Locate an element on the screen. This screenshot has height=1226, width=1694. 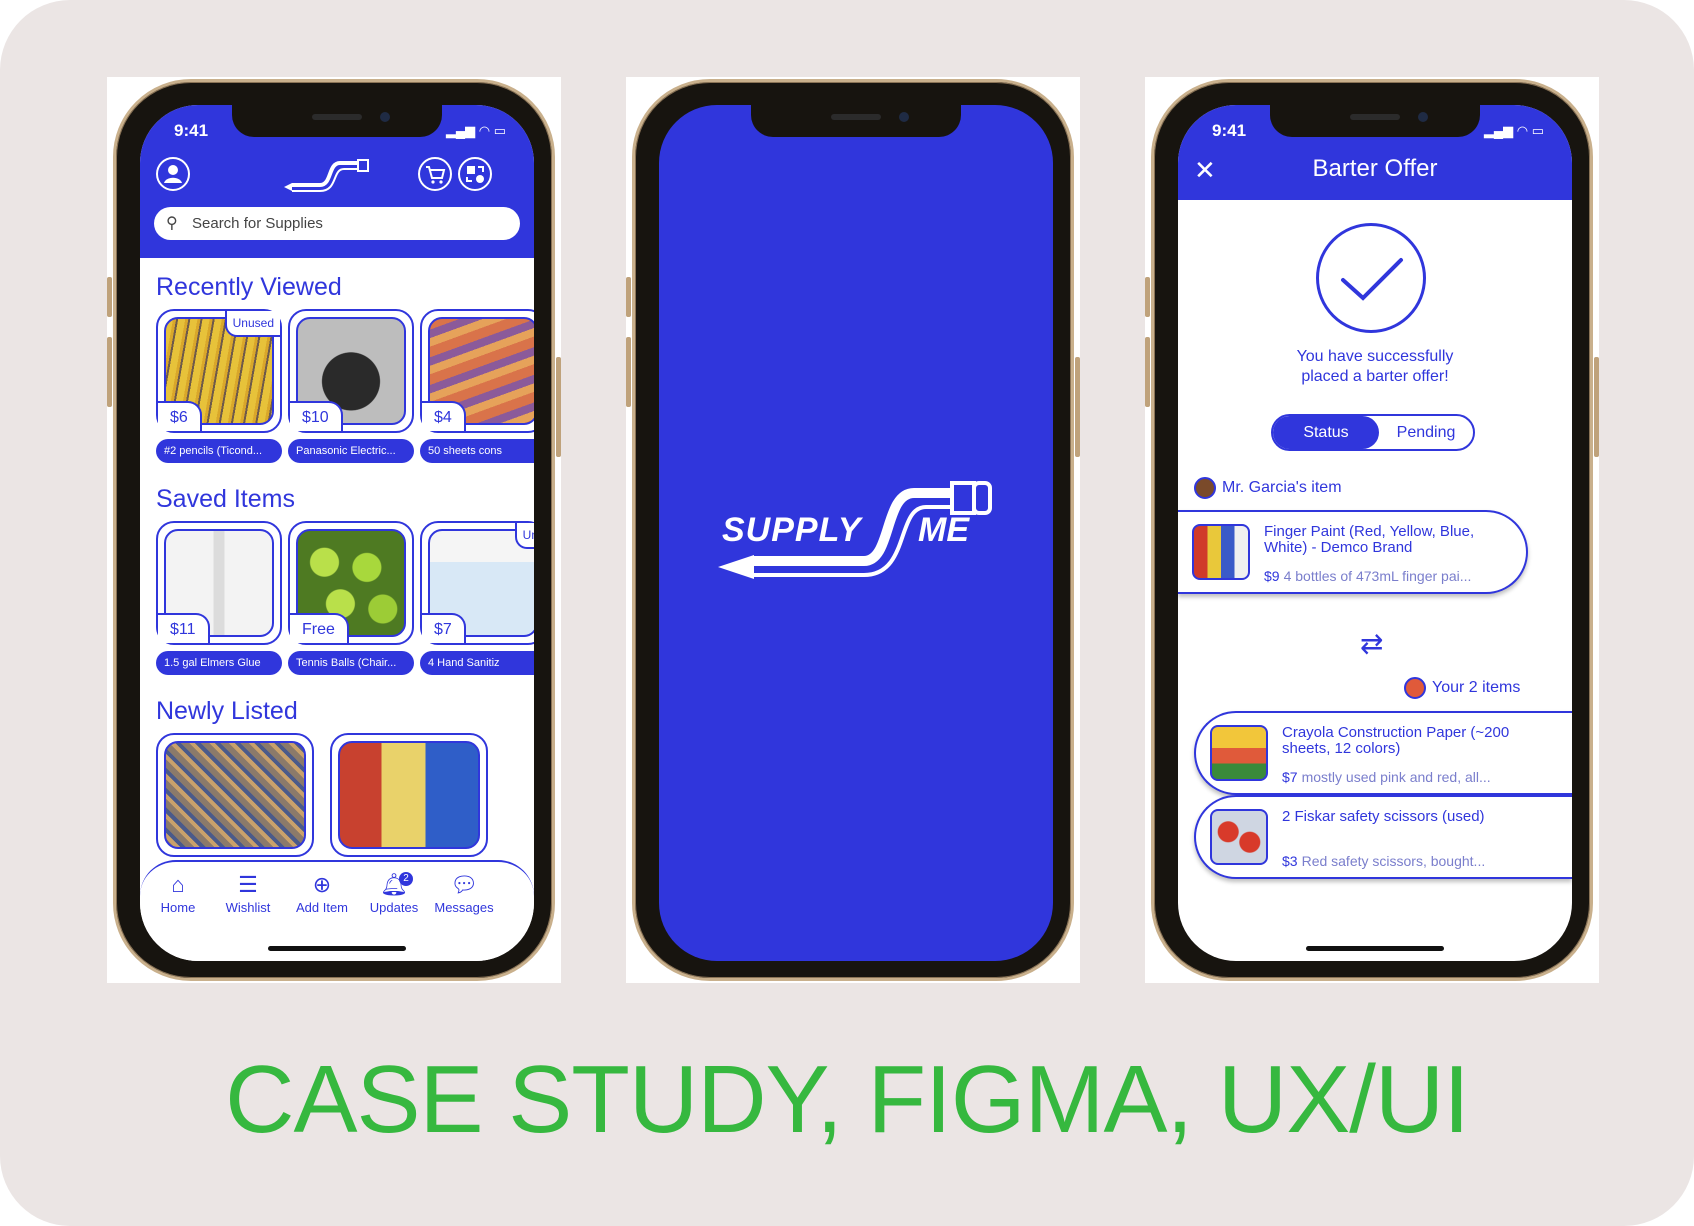
your-items-heading: Your 2 items is located at coordinates (1462, 688).